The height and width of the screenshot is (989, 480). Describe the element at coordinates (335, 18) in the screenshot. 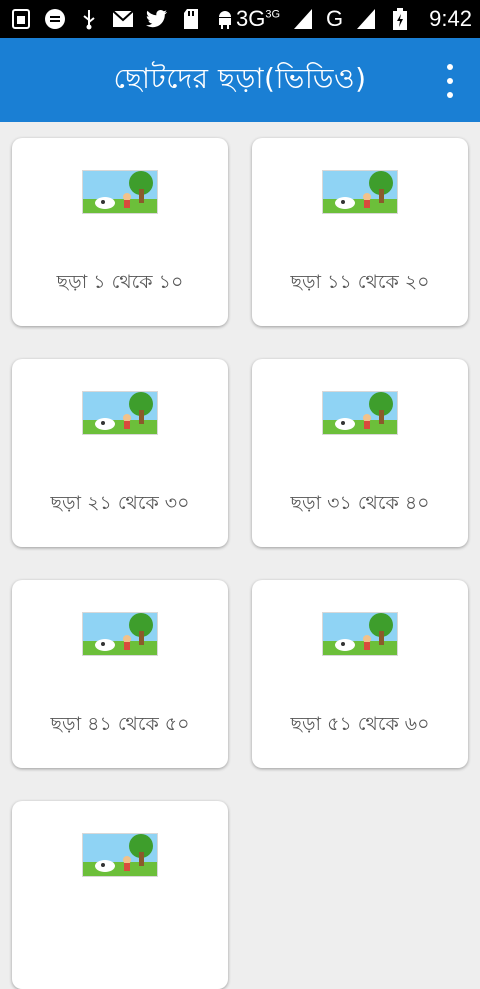

I see `network-g-label: G` at that location.